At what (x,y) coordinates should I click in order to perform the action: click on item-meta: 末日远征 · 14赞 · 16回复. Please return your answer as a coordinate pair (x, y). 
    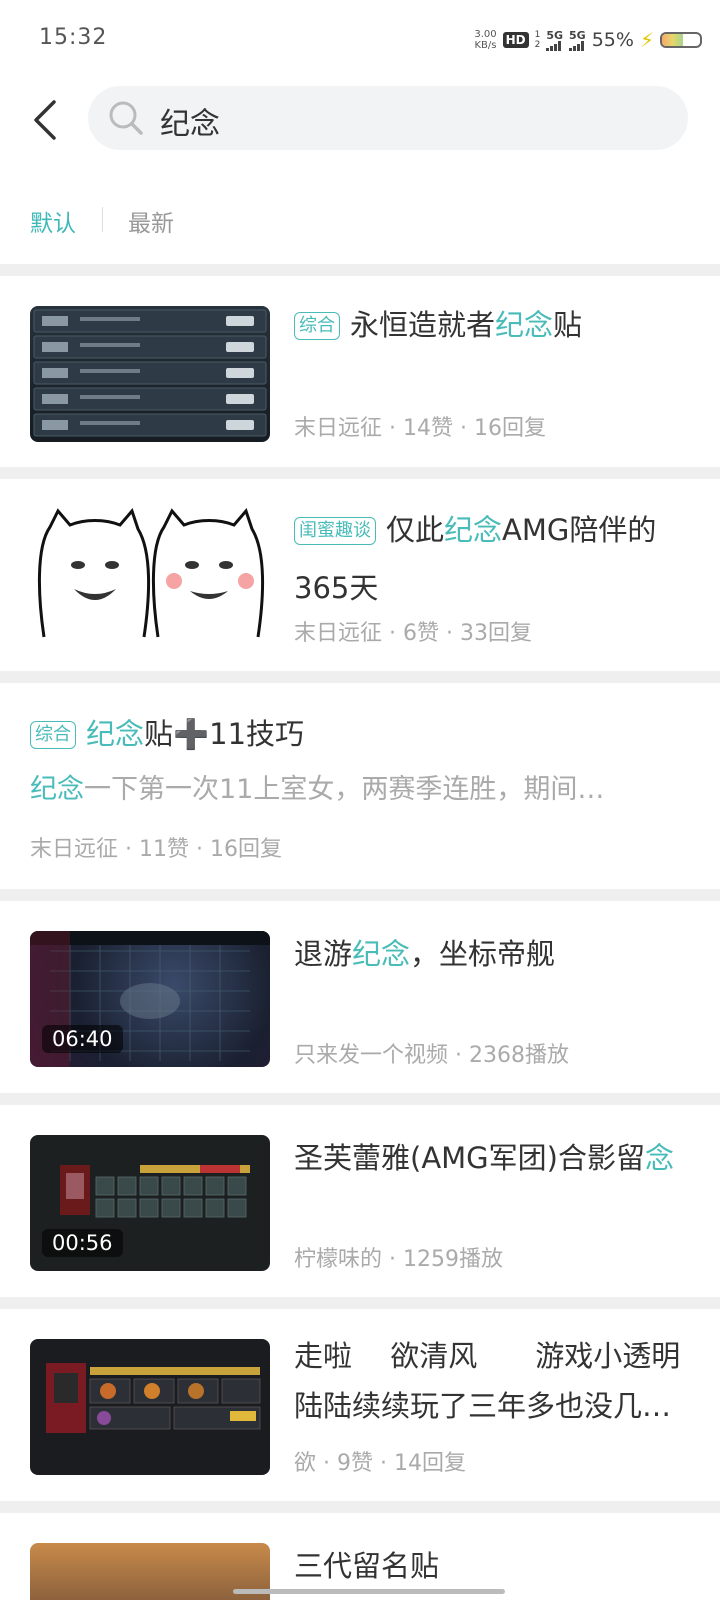
    Looking at the image, I should click on (420, 428).